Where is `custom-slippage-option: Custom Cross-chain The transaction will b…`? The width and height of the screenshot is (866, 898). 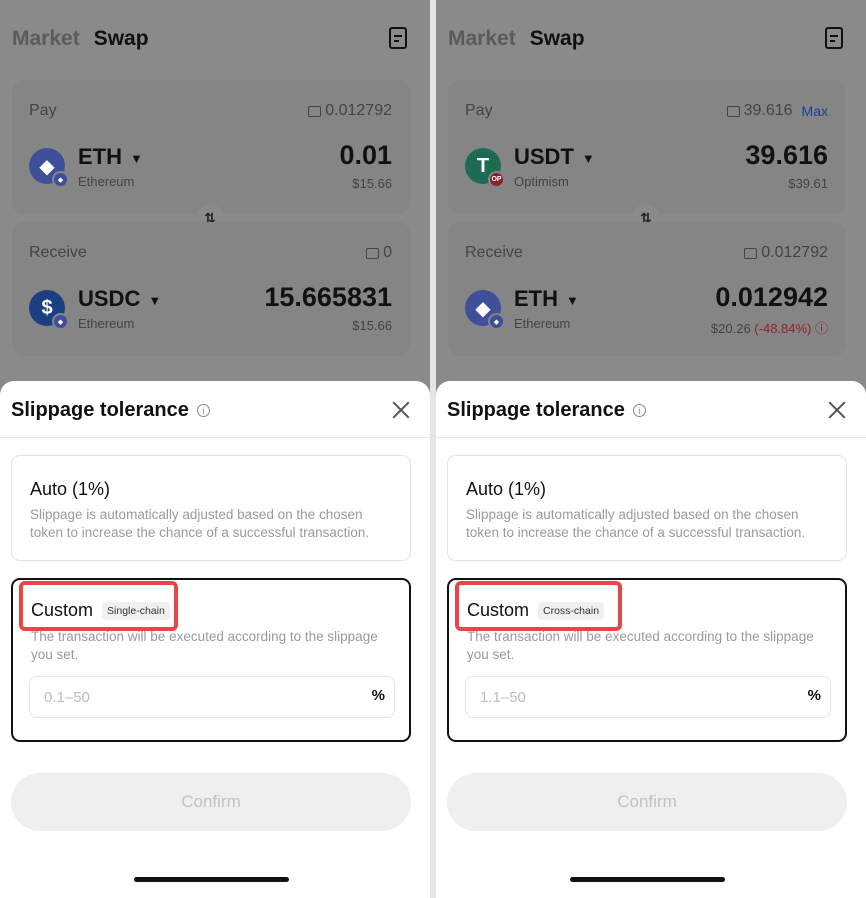 custom-slippage-option: Custom Cross-chain The transaction will b… is located at coordinates (647, 660).